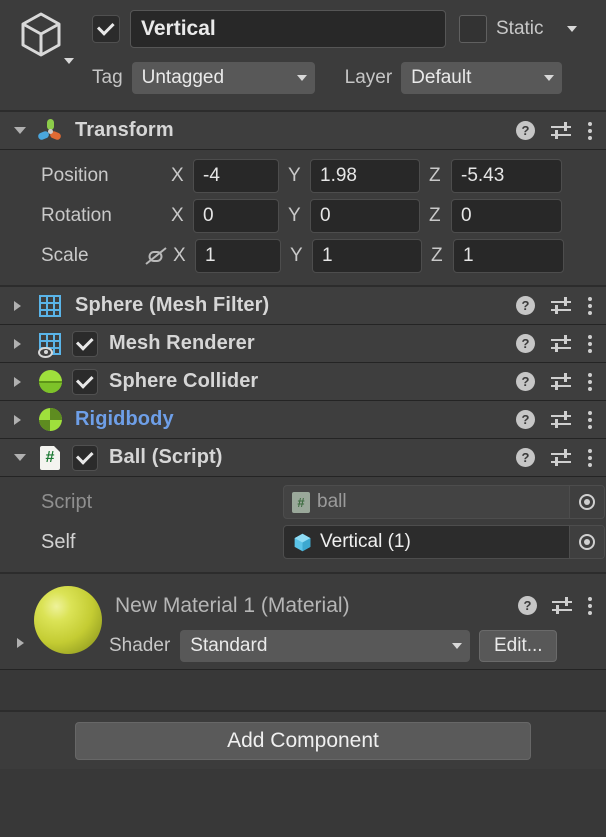 This screenshot has height=837, width=606. What do you see at coordinates (303, 740) in the screenshot?
I see `add-component-button: Add Component` at bounding box center [303, 740].